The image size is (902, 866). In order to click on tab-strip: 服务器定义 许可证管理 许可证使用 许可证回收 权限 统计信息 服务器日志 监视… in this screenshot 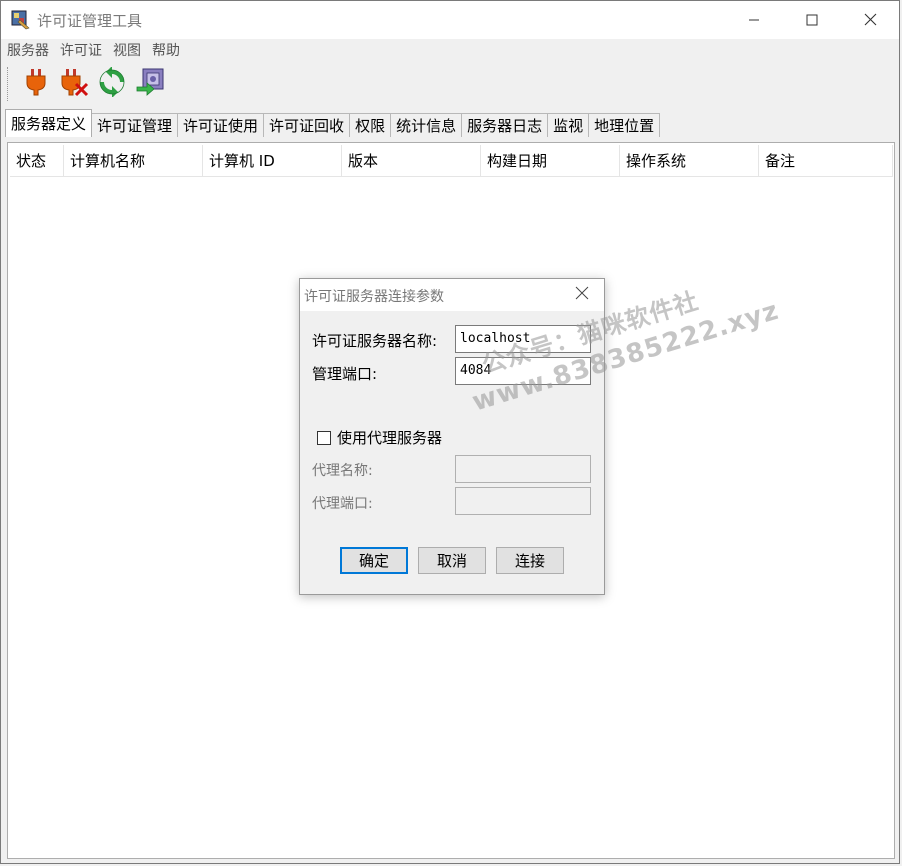, I will do `click(450, 123)`.